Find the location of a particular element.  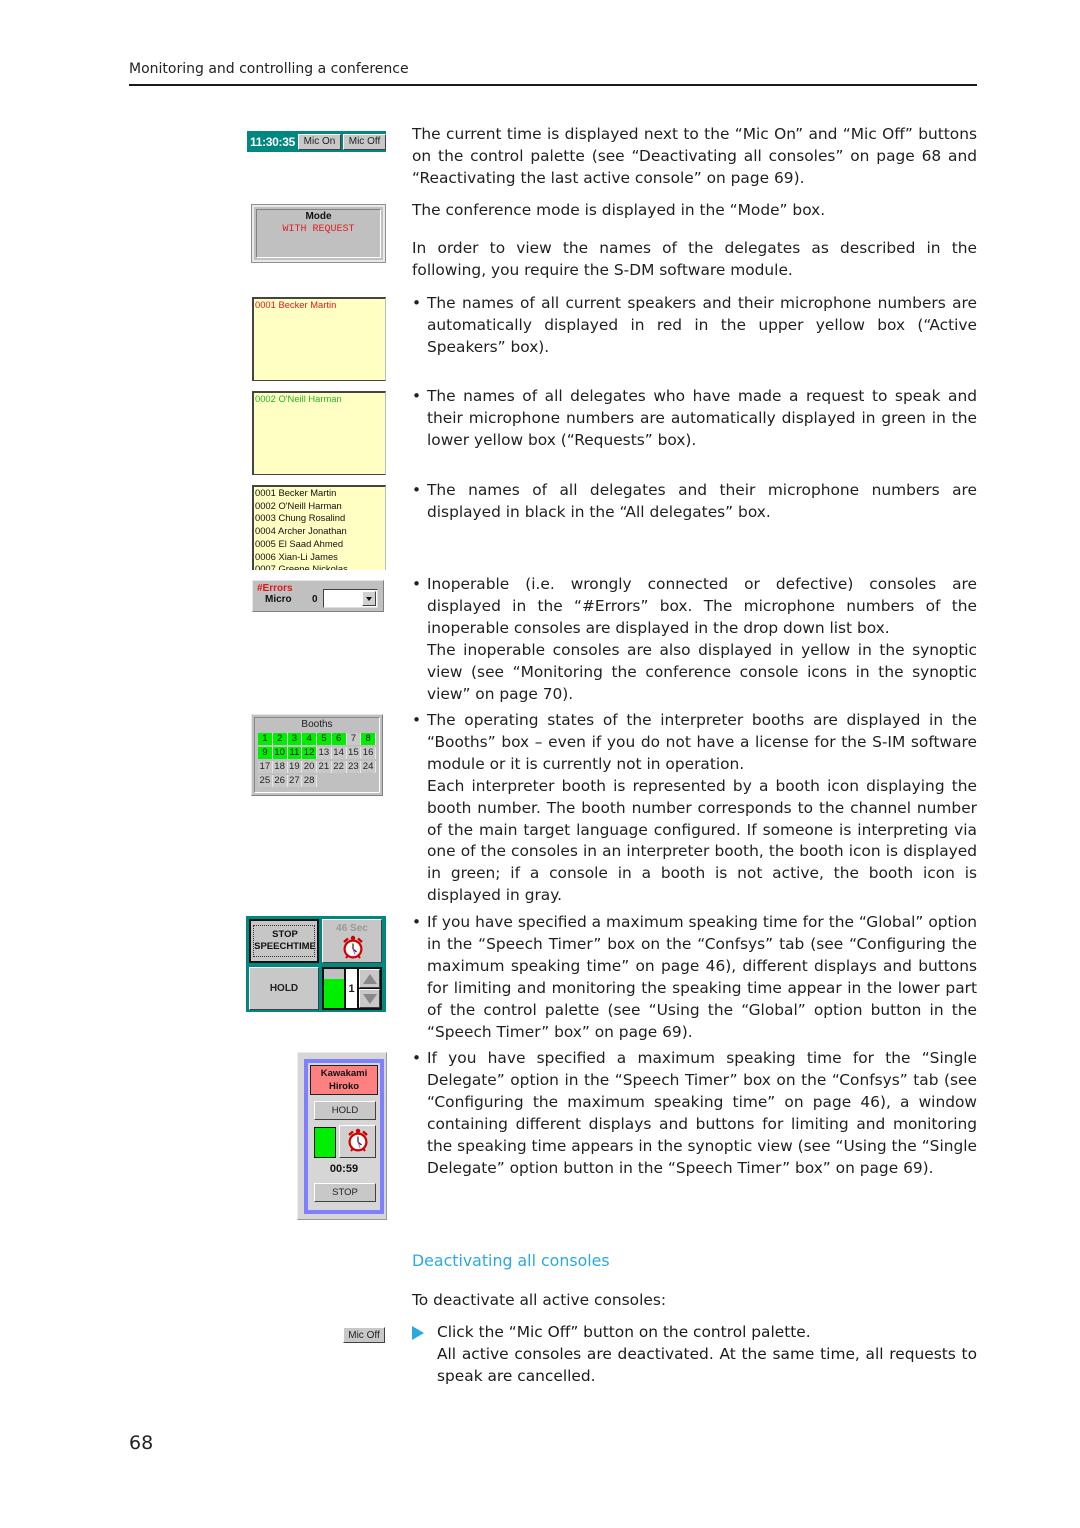

booths-title: Booths is located at coordinates (317, 724).